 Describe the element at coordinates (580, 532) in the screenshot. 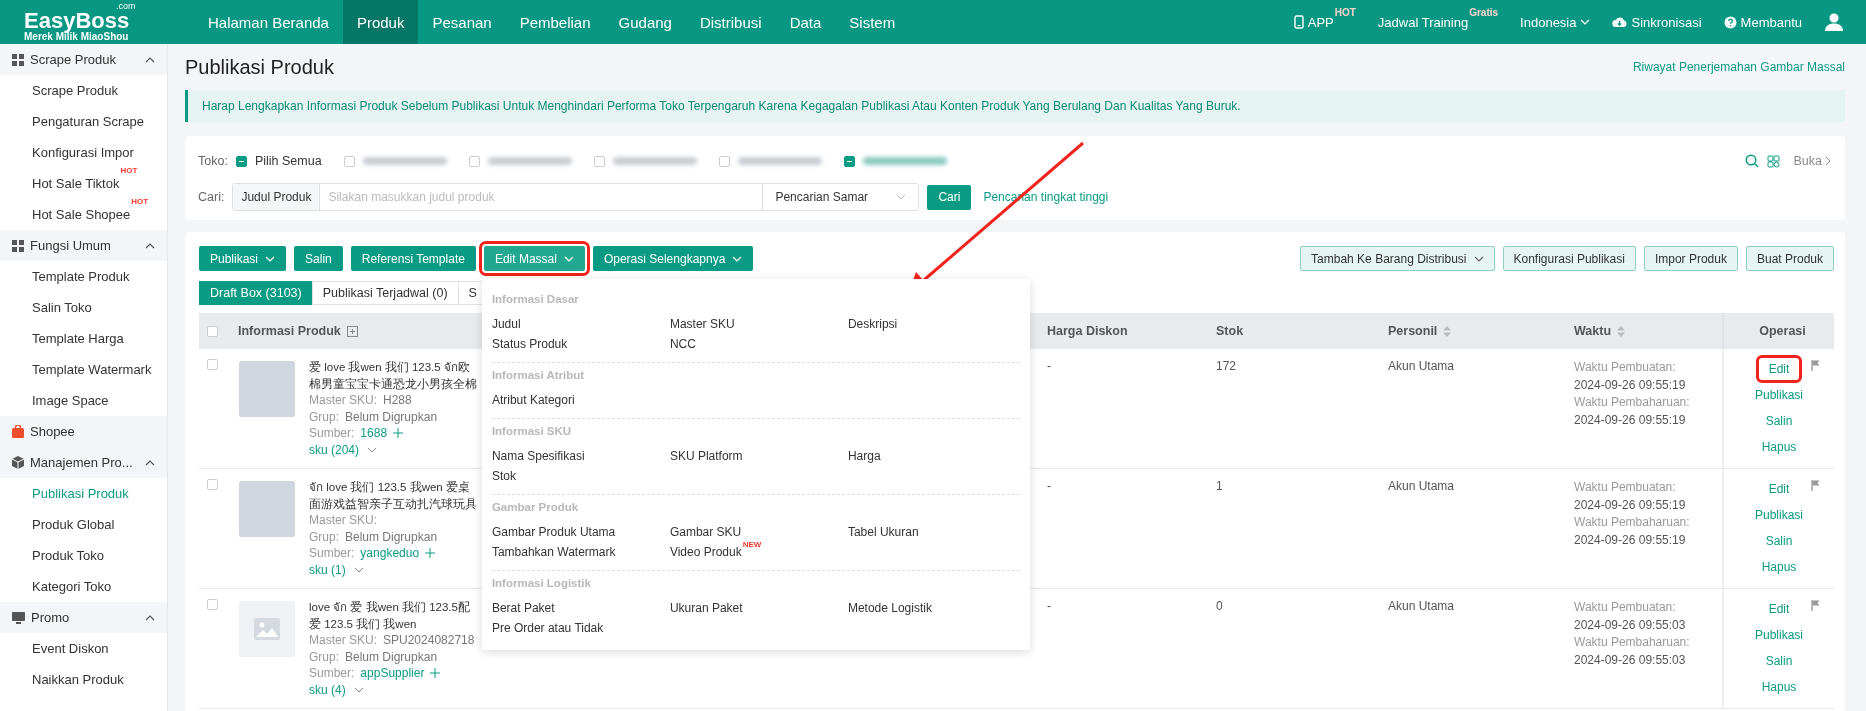

I see `menu-item: Gambar Produk Utama` at that location.